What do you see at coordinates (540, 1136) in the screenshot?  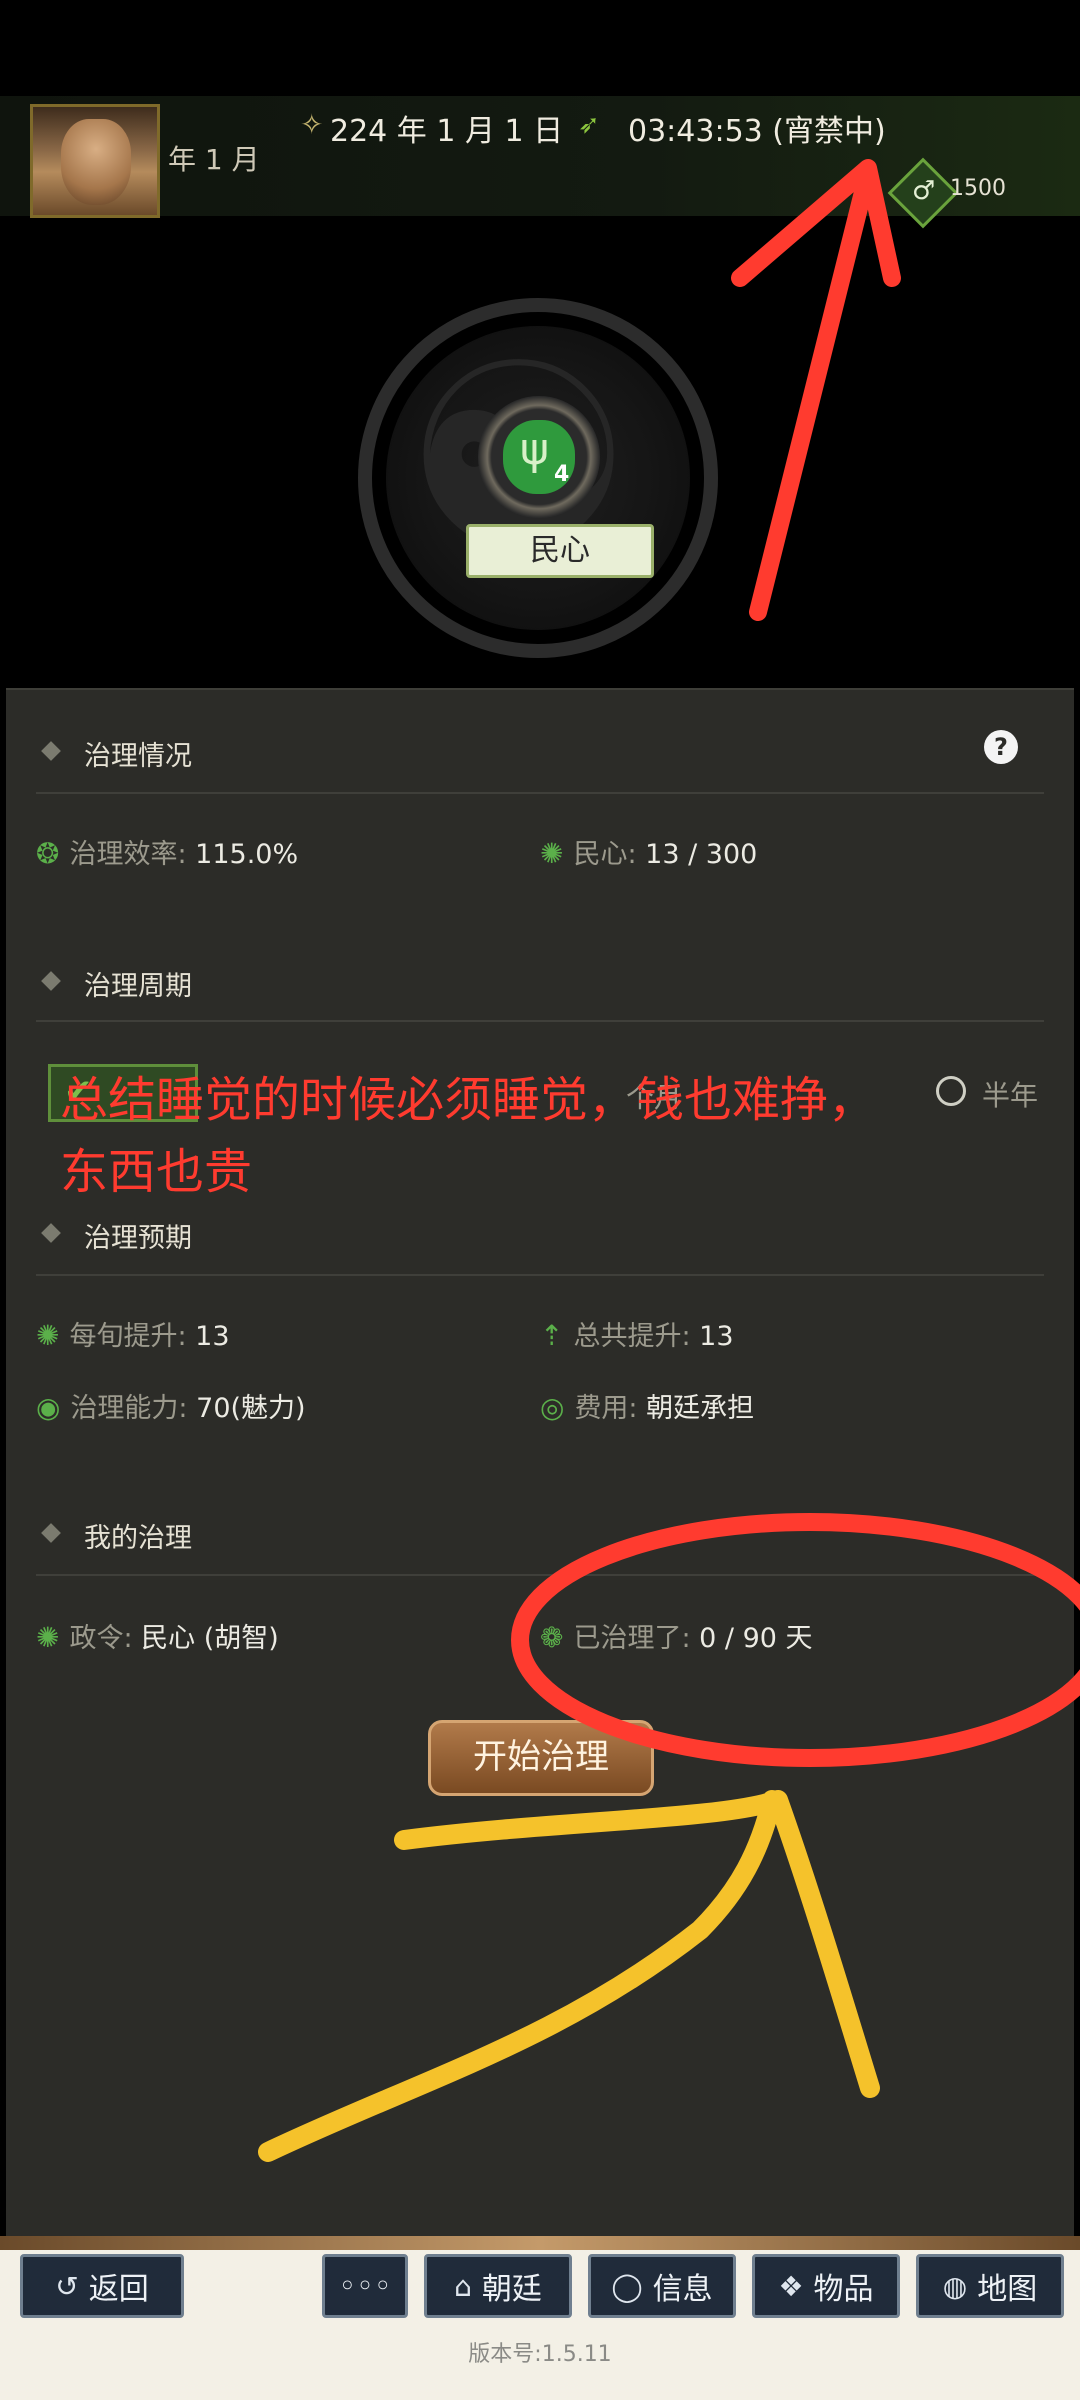 I see `annotation-text: 总结睡觉的时候必须睡觉，钱也难挣， 东西也贵` at bounding box center [540, 1136].